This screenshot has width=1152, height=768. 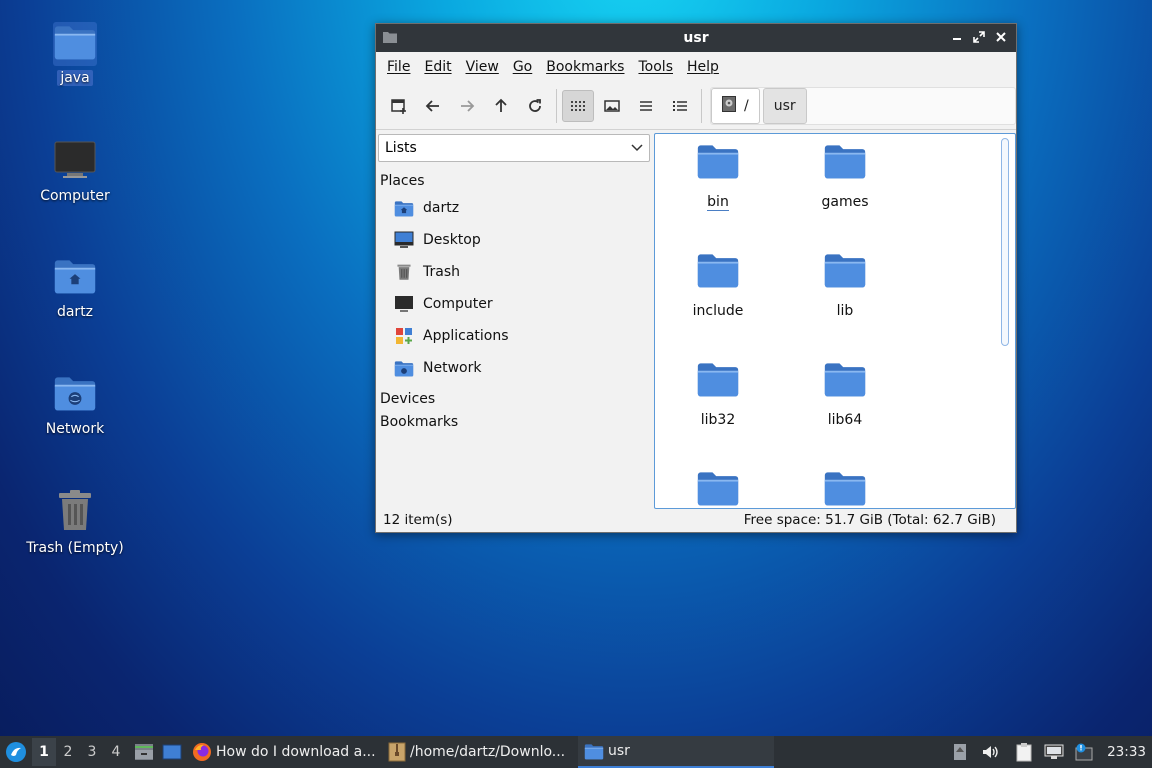 I want to click on reload-icon, so click(x=535, y=105).